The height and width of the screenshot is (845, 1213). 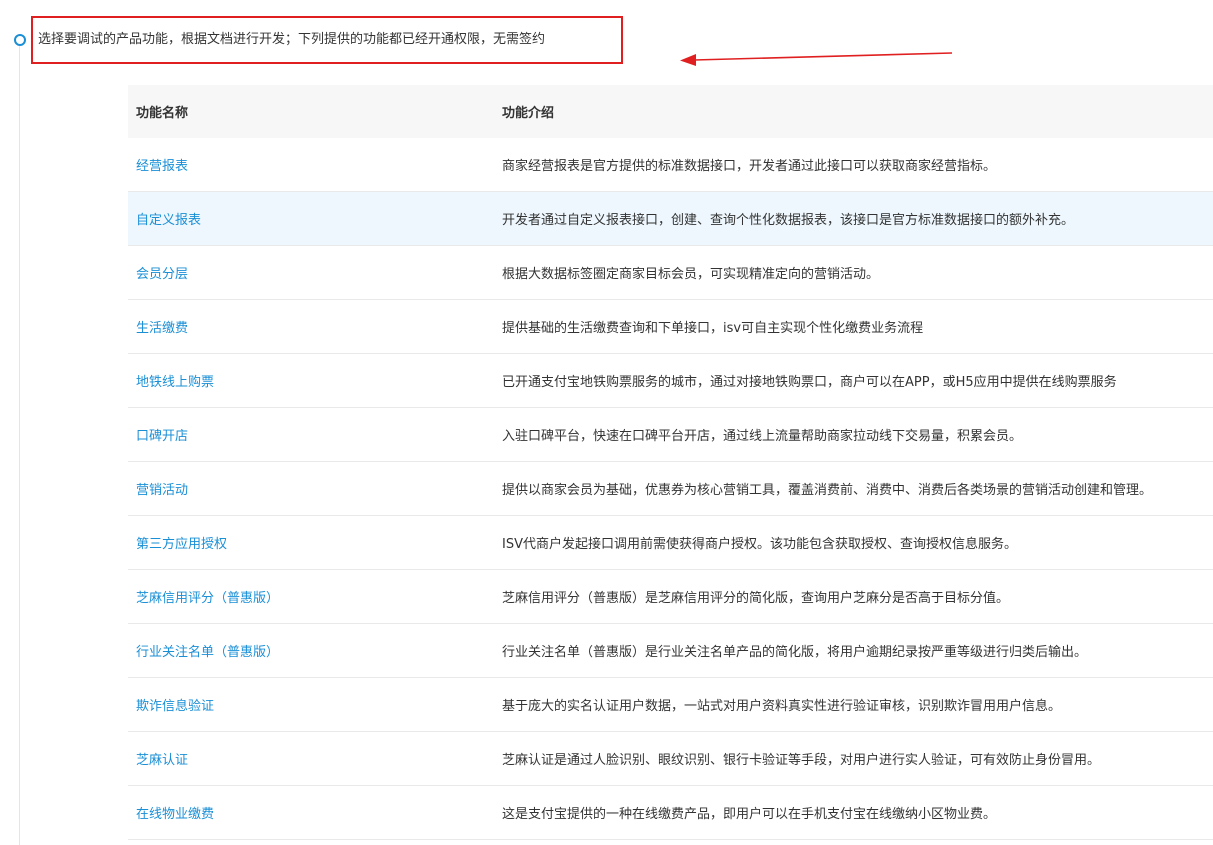 I want to click on feature-name-link: 会员分层, so click(x=162, y=274).